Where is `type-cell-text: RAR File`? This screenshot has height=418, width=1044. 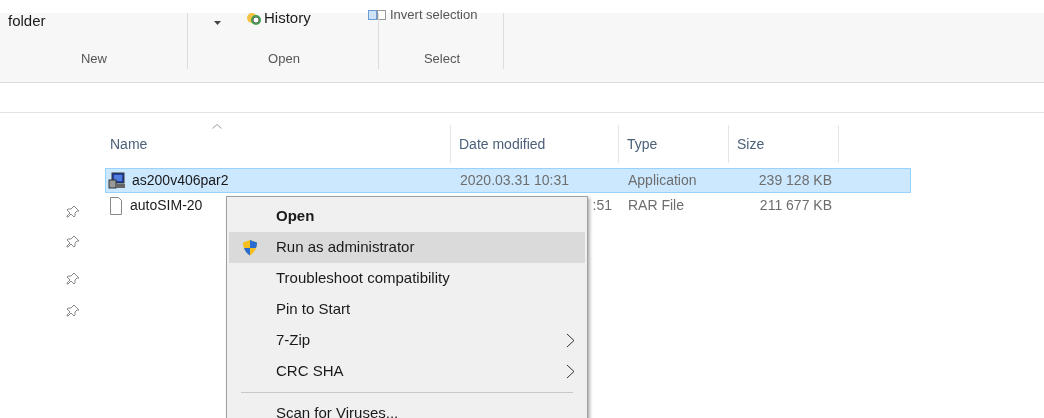
type-cell-text: RAR File is located at coordinates (656, 205).